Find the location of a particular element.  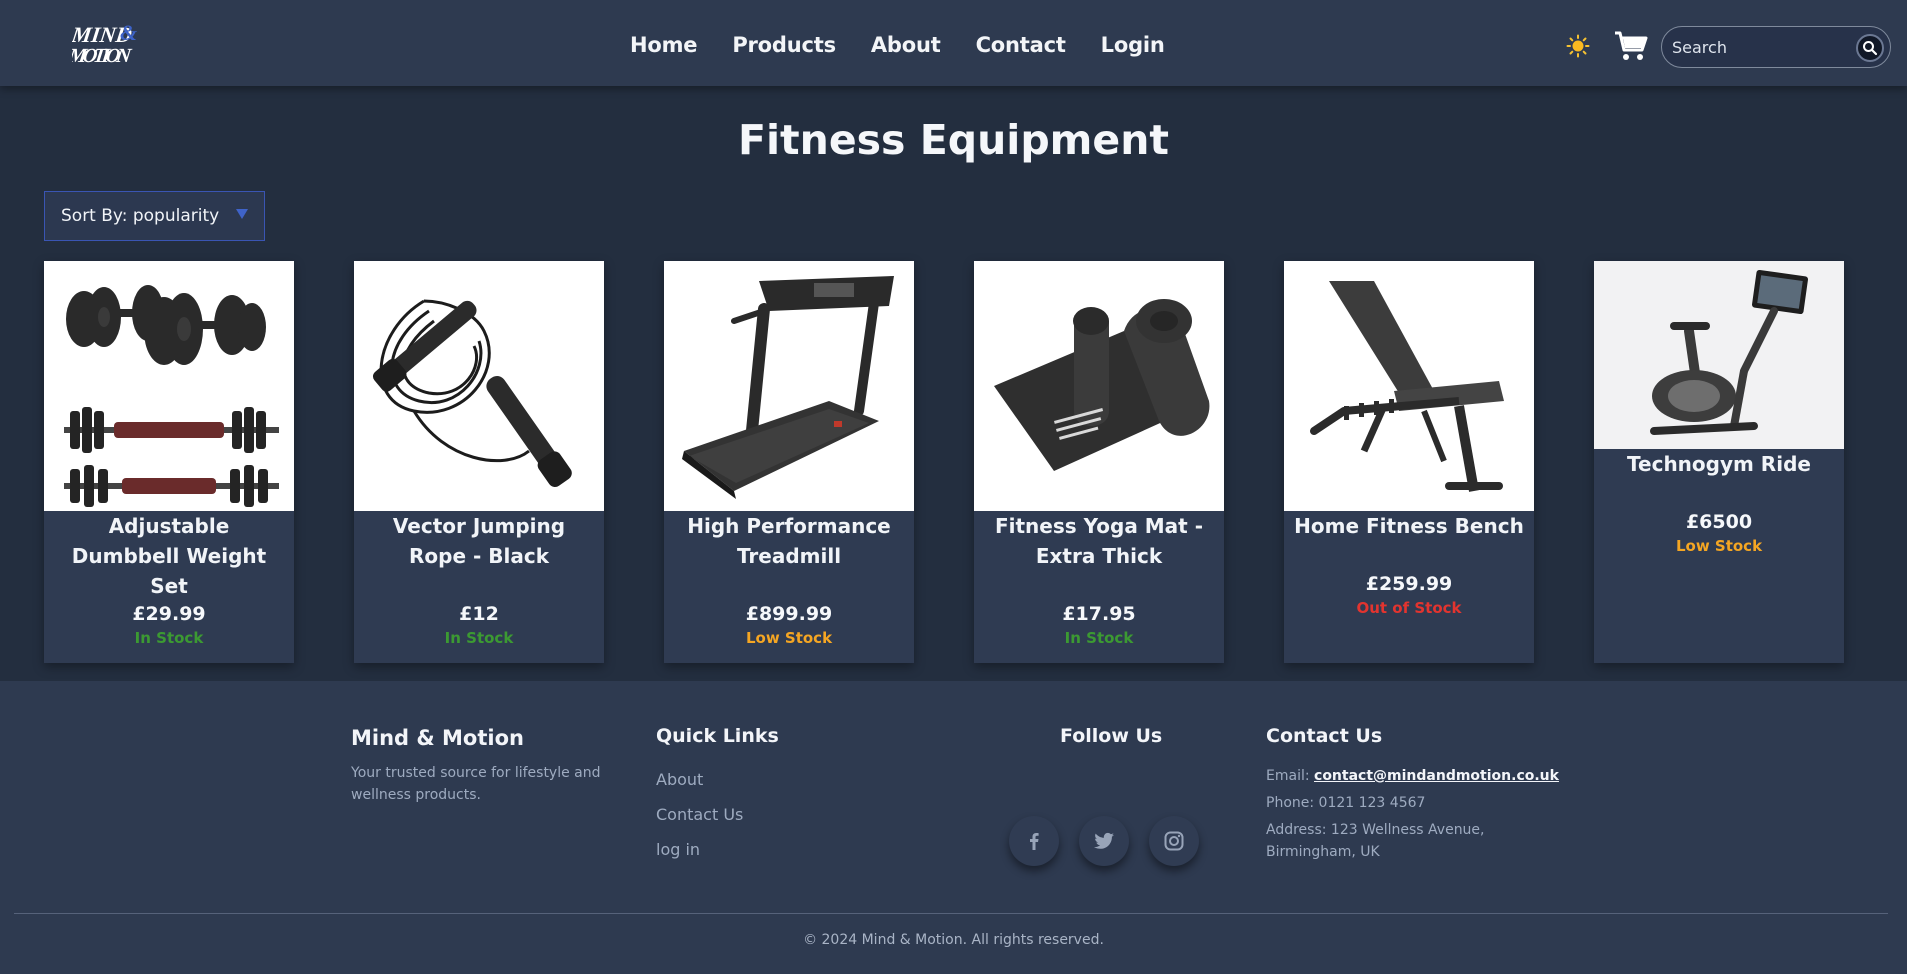

product-card: Home Fitness Bench £259.99 Out of Stock is located at coordinates (1409, 462).